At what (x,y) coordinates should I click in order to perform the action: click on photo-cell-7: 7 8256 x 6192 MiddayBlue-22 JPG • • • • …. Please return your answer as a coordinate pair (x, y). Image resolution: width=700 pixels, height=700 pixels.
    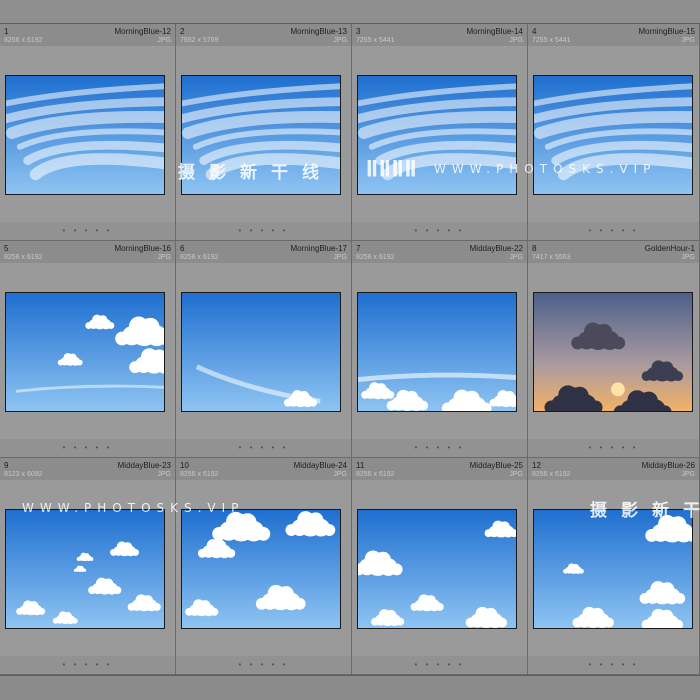
    Looking at the image, I should click on (440, 349).